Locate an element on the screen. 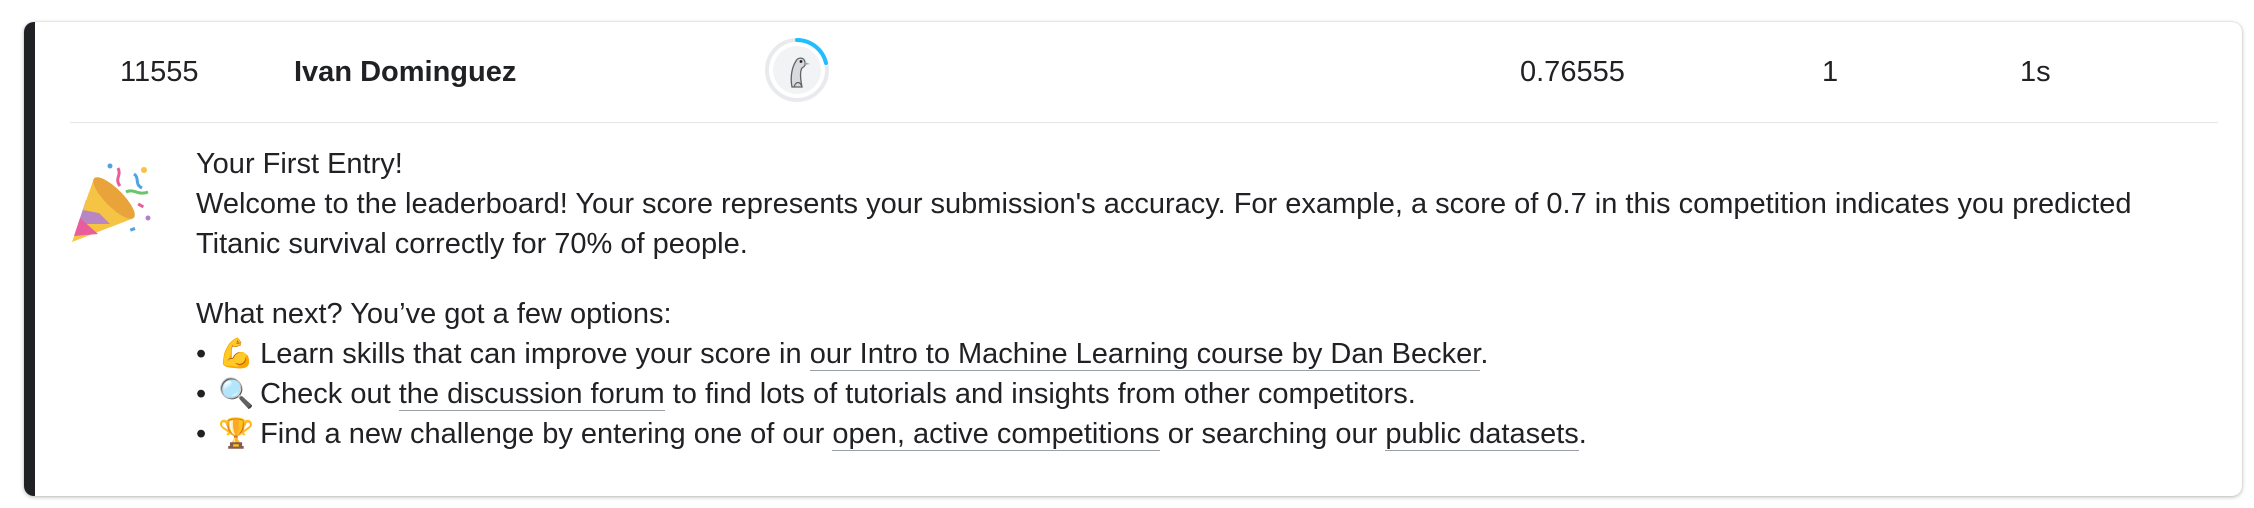 The image size is (2254, 508). last-submission-cell: 1s is located at coordinates (2035, 72).